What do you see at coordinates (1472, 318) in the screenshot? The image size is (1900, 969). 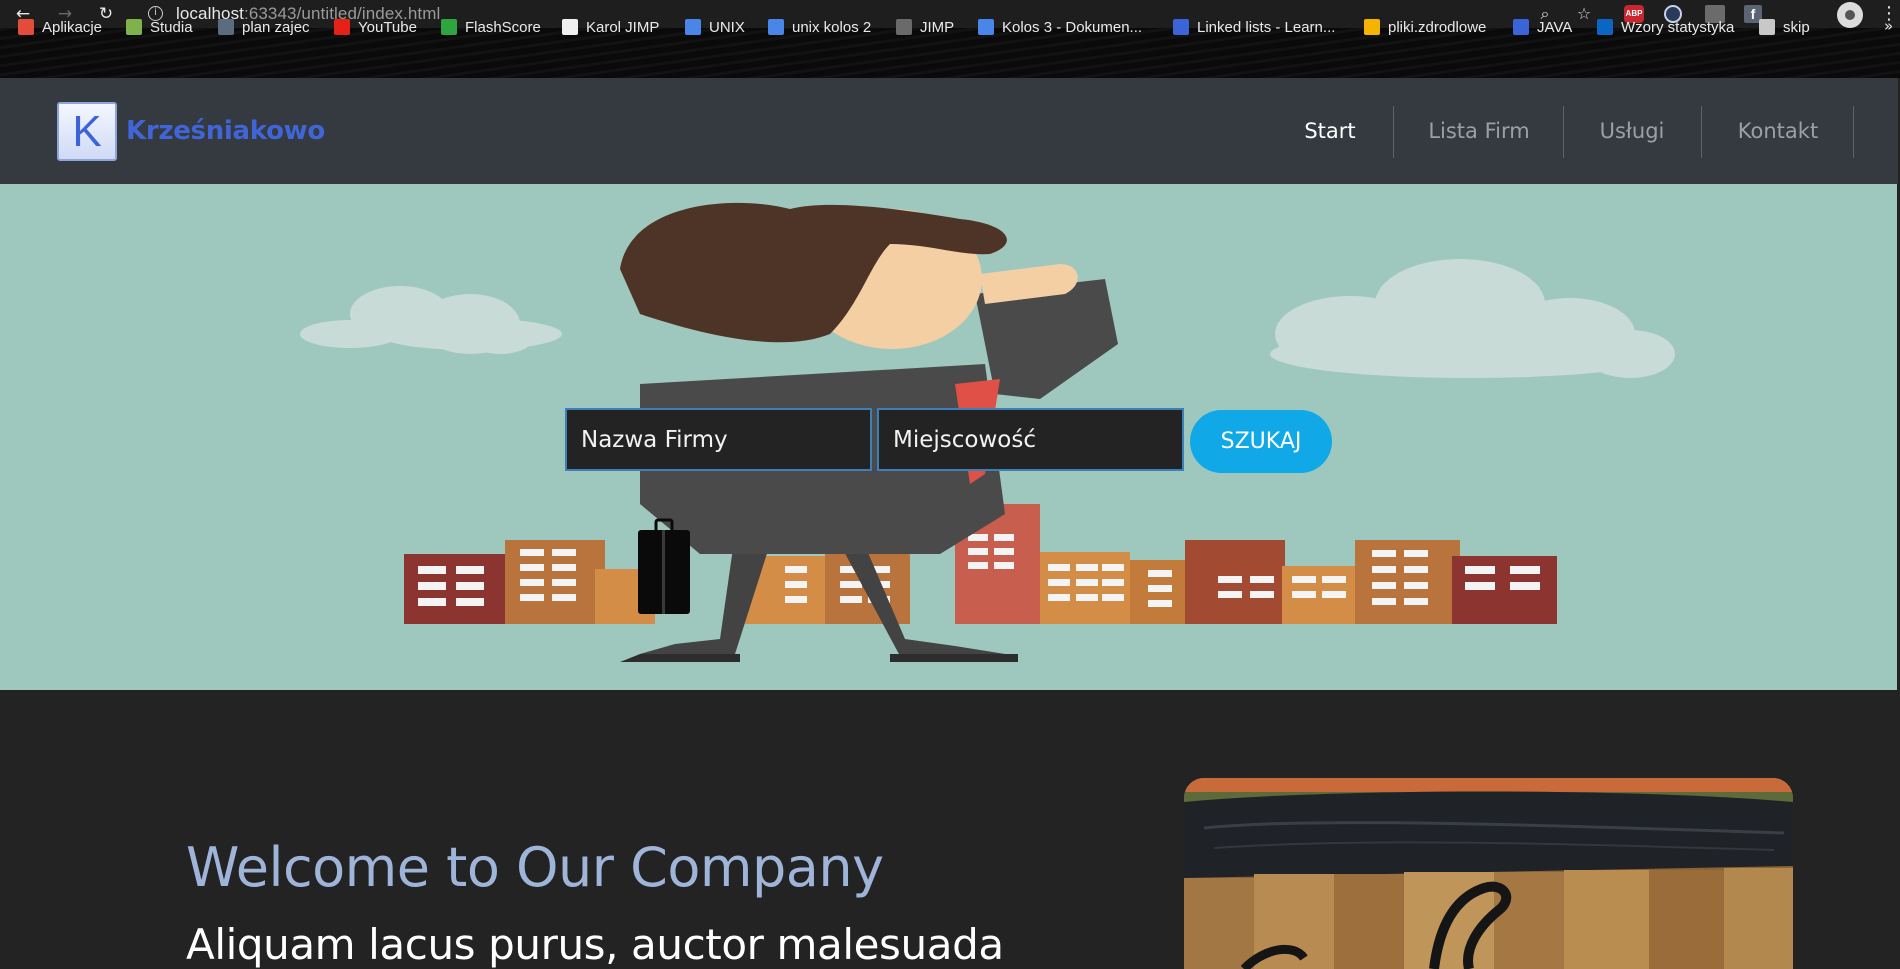 I see `cloud-right` at bounding box center [1472, 318].